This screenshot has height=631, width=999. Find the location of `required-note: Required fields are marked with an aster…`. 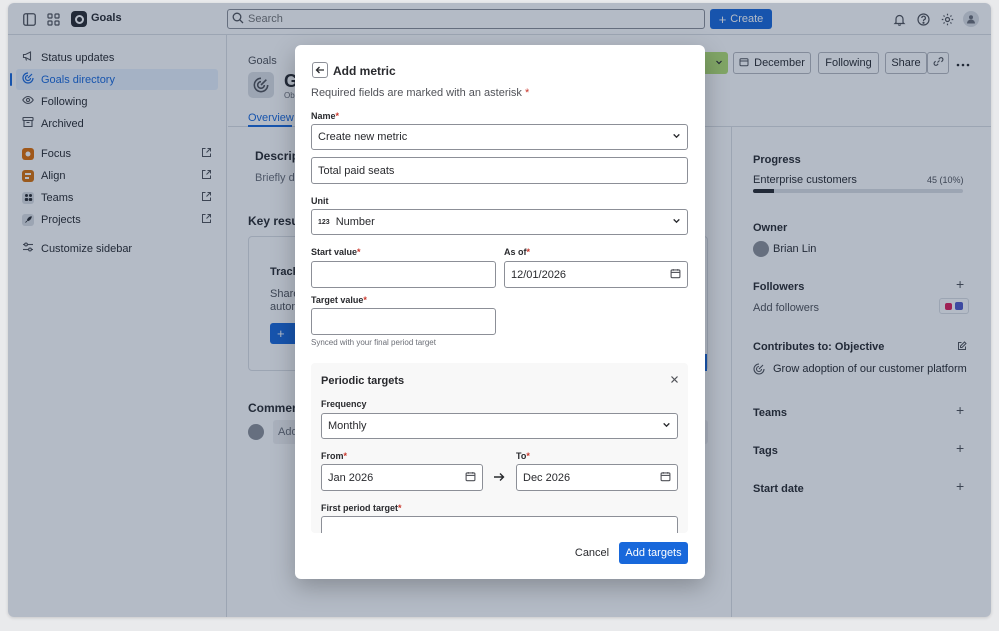

required-note: Required fields are marked with an aster… is located at coordinates (420, 93).